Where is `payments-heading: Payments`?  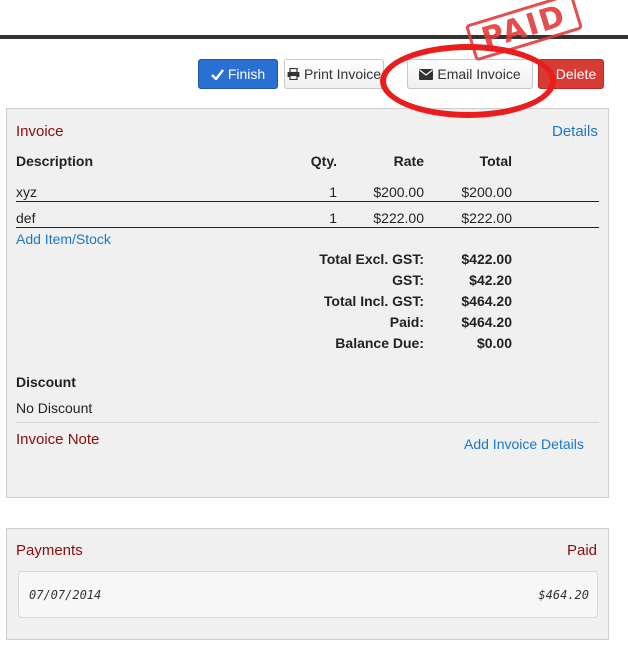
payments-heading: Payments is located at coordinates (49, 550).